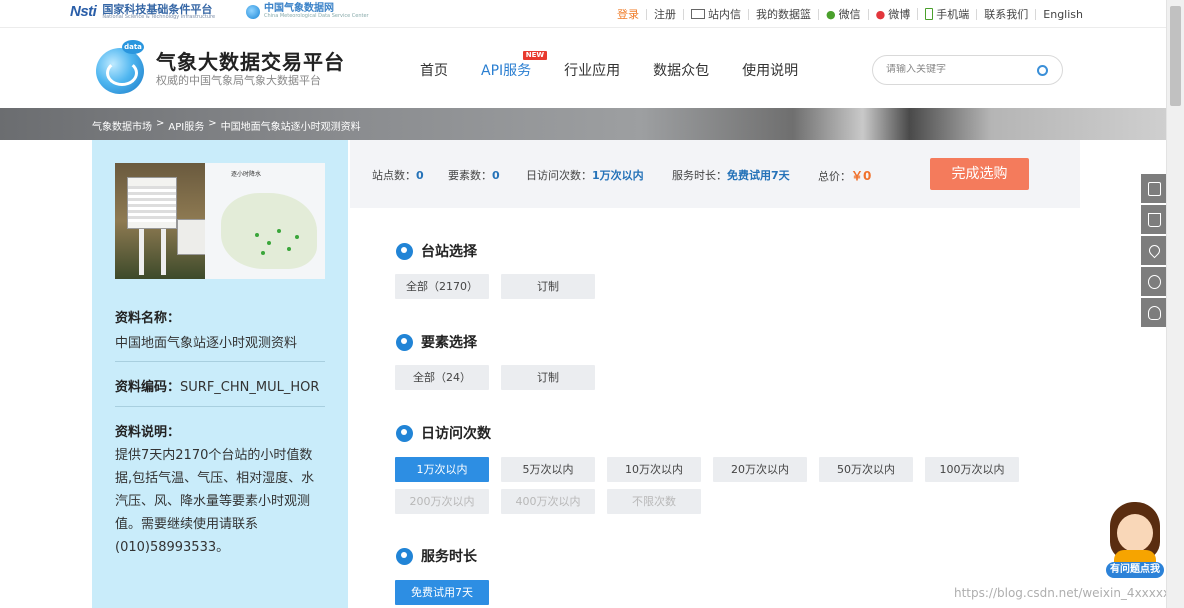  What do you see at coordinates (442, 469) in the screenshot?
I see `visits-option-10k: 1万次以内` at bounding box center [442, 469].